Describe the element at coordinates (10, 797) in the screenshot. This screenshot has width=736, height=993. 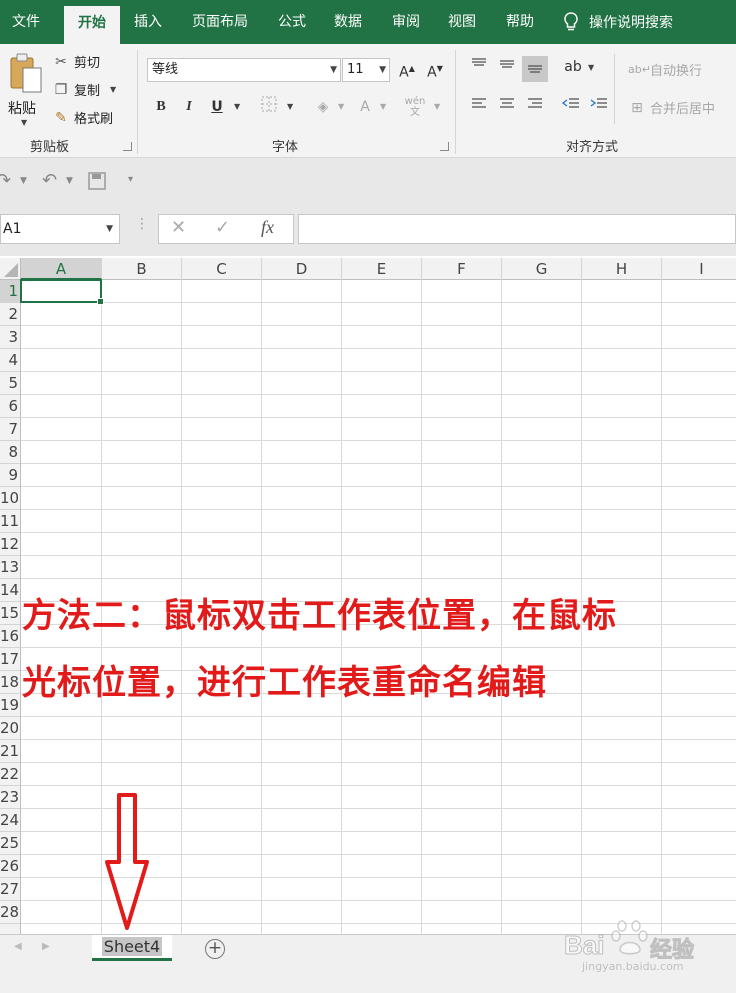
I see `row-header: 23` at that location.